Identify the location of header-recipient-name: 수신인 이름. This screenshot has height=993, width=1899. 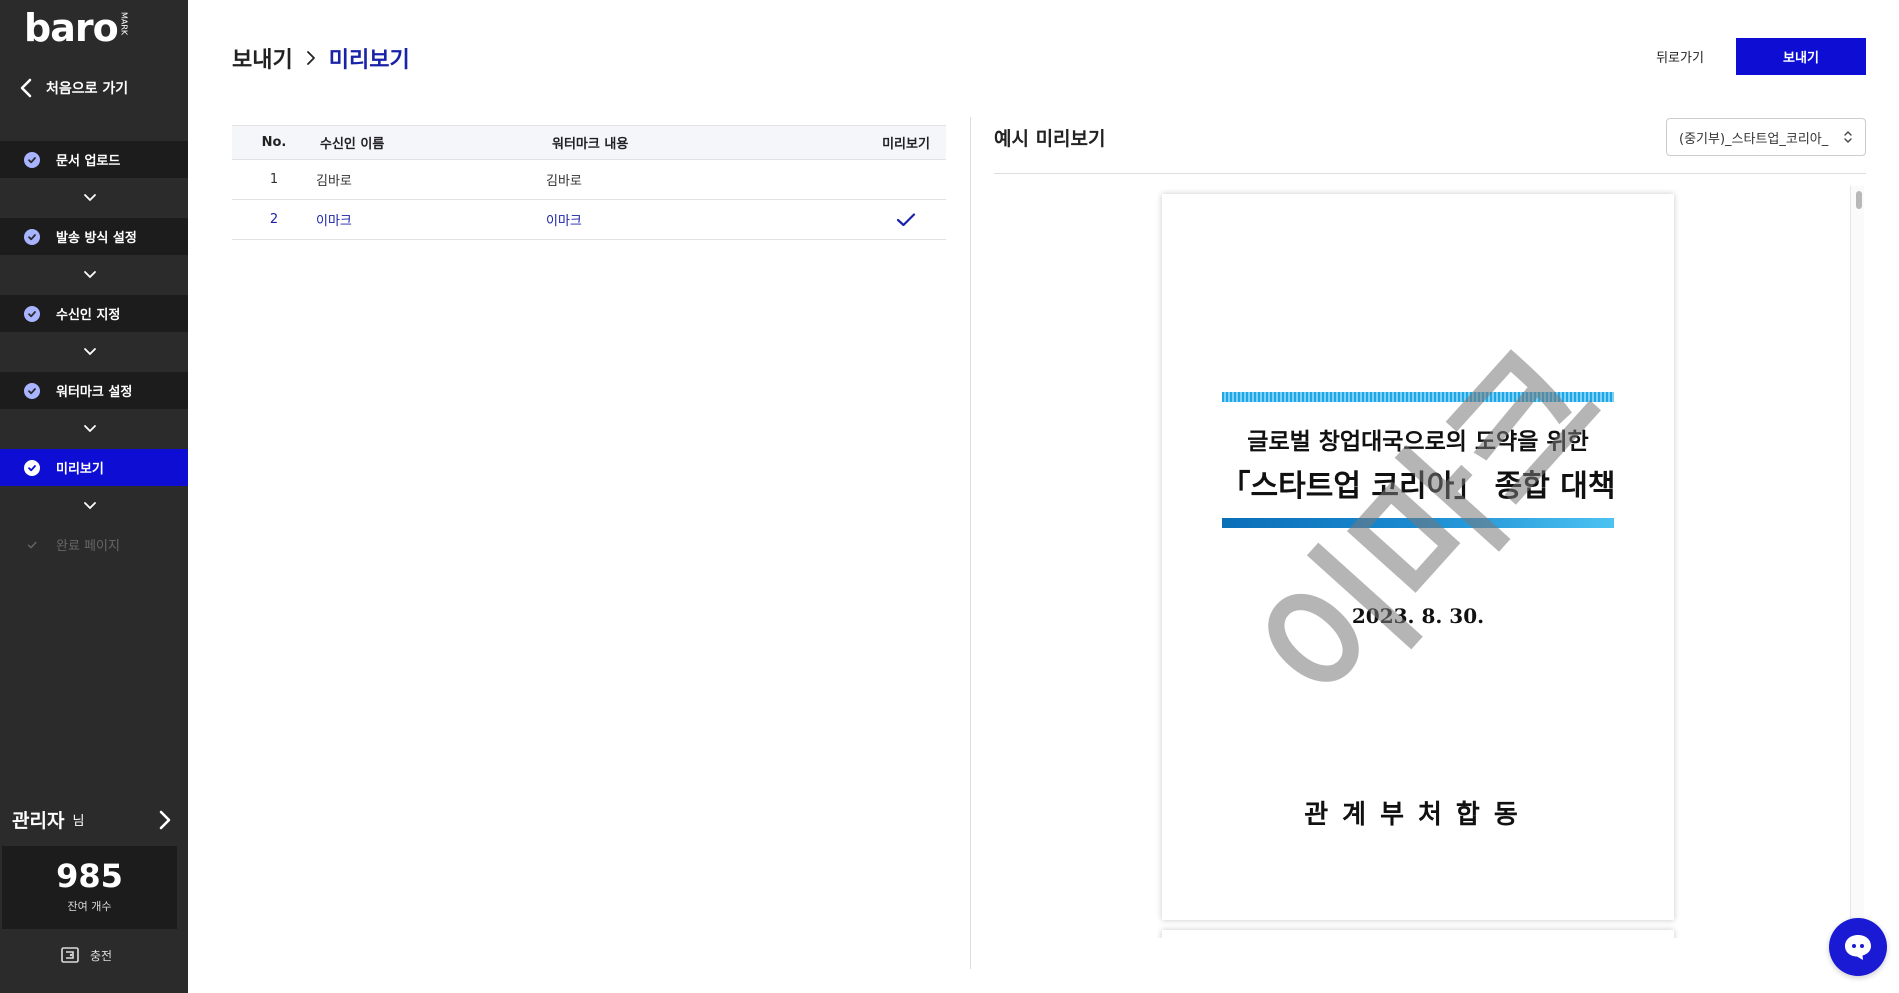
(352, 144).